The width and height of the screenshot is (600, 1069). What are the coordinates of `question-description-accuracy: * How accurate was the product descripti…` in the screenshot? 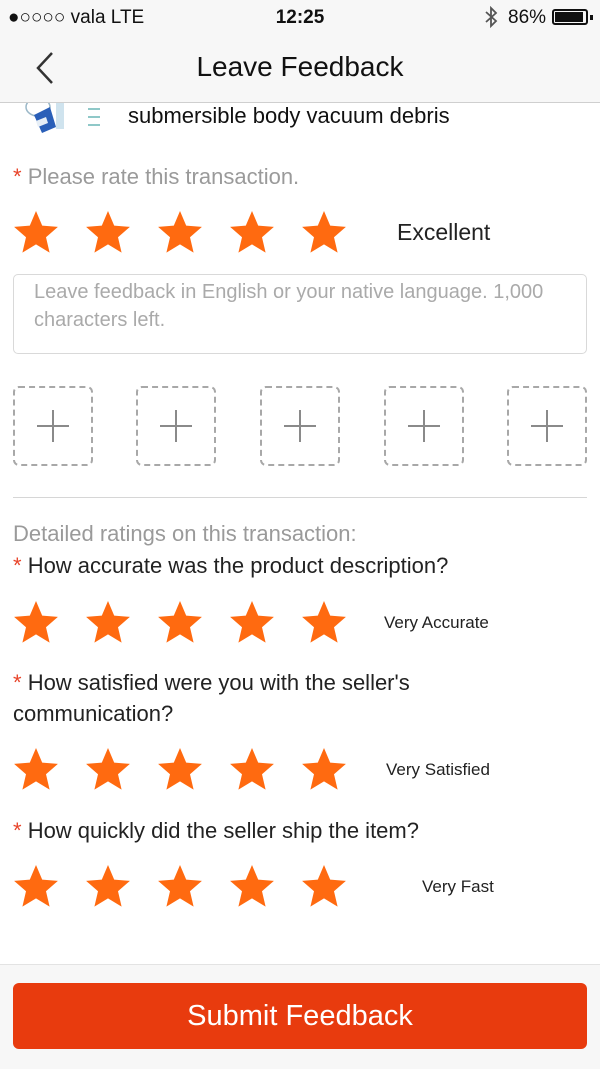 It's located at (248, 565).